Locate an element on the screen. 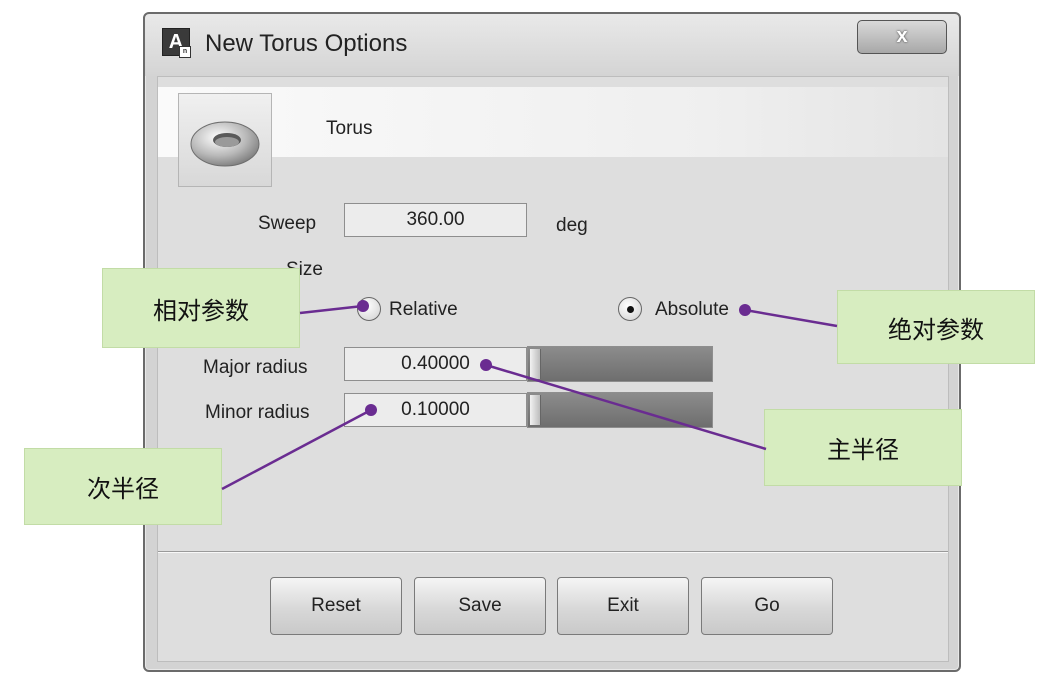 This screenshot has height=686, width=1039. minor-radius-field: 0.10000 is located at coordinates (435, 410).